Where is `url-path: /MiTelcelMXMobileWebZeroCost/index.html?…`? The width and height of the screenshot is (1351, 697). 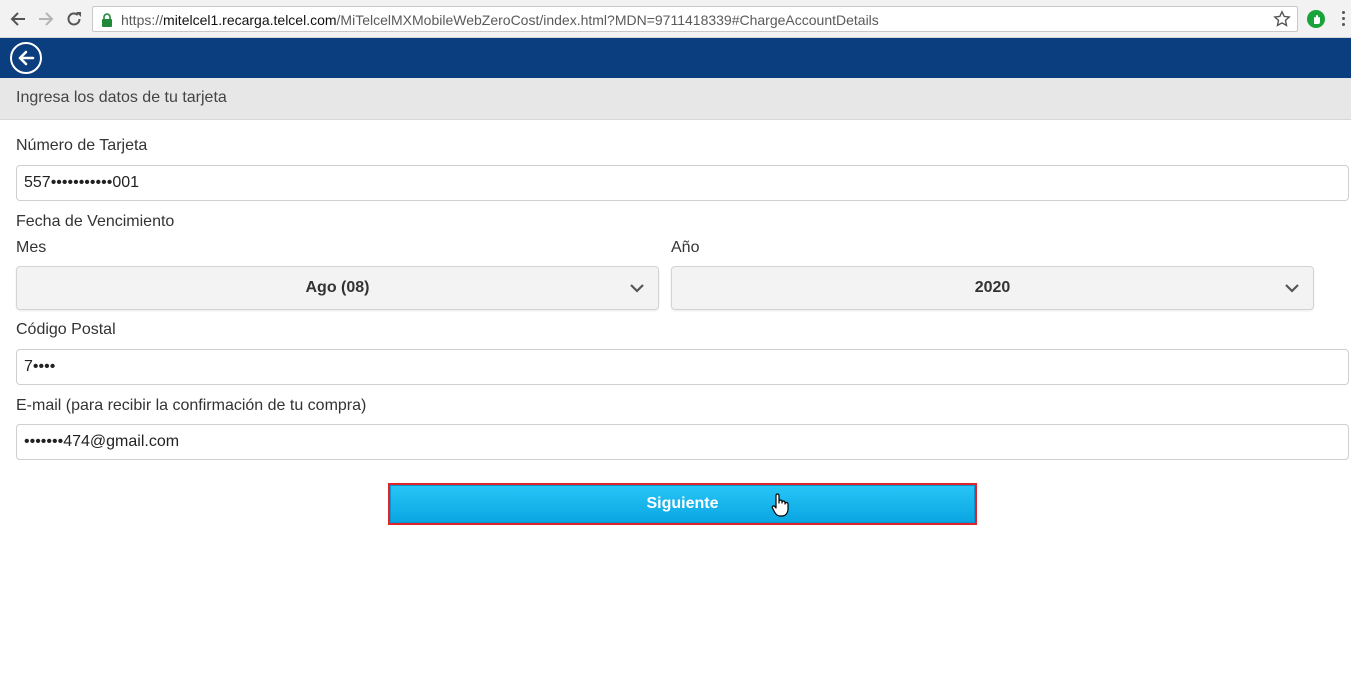 url-path: /MiTelcelMXMobileWebZeroCost/index.html?… is located at coordinates (607, 20).